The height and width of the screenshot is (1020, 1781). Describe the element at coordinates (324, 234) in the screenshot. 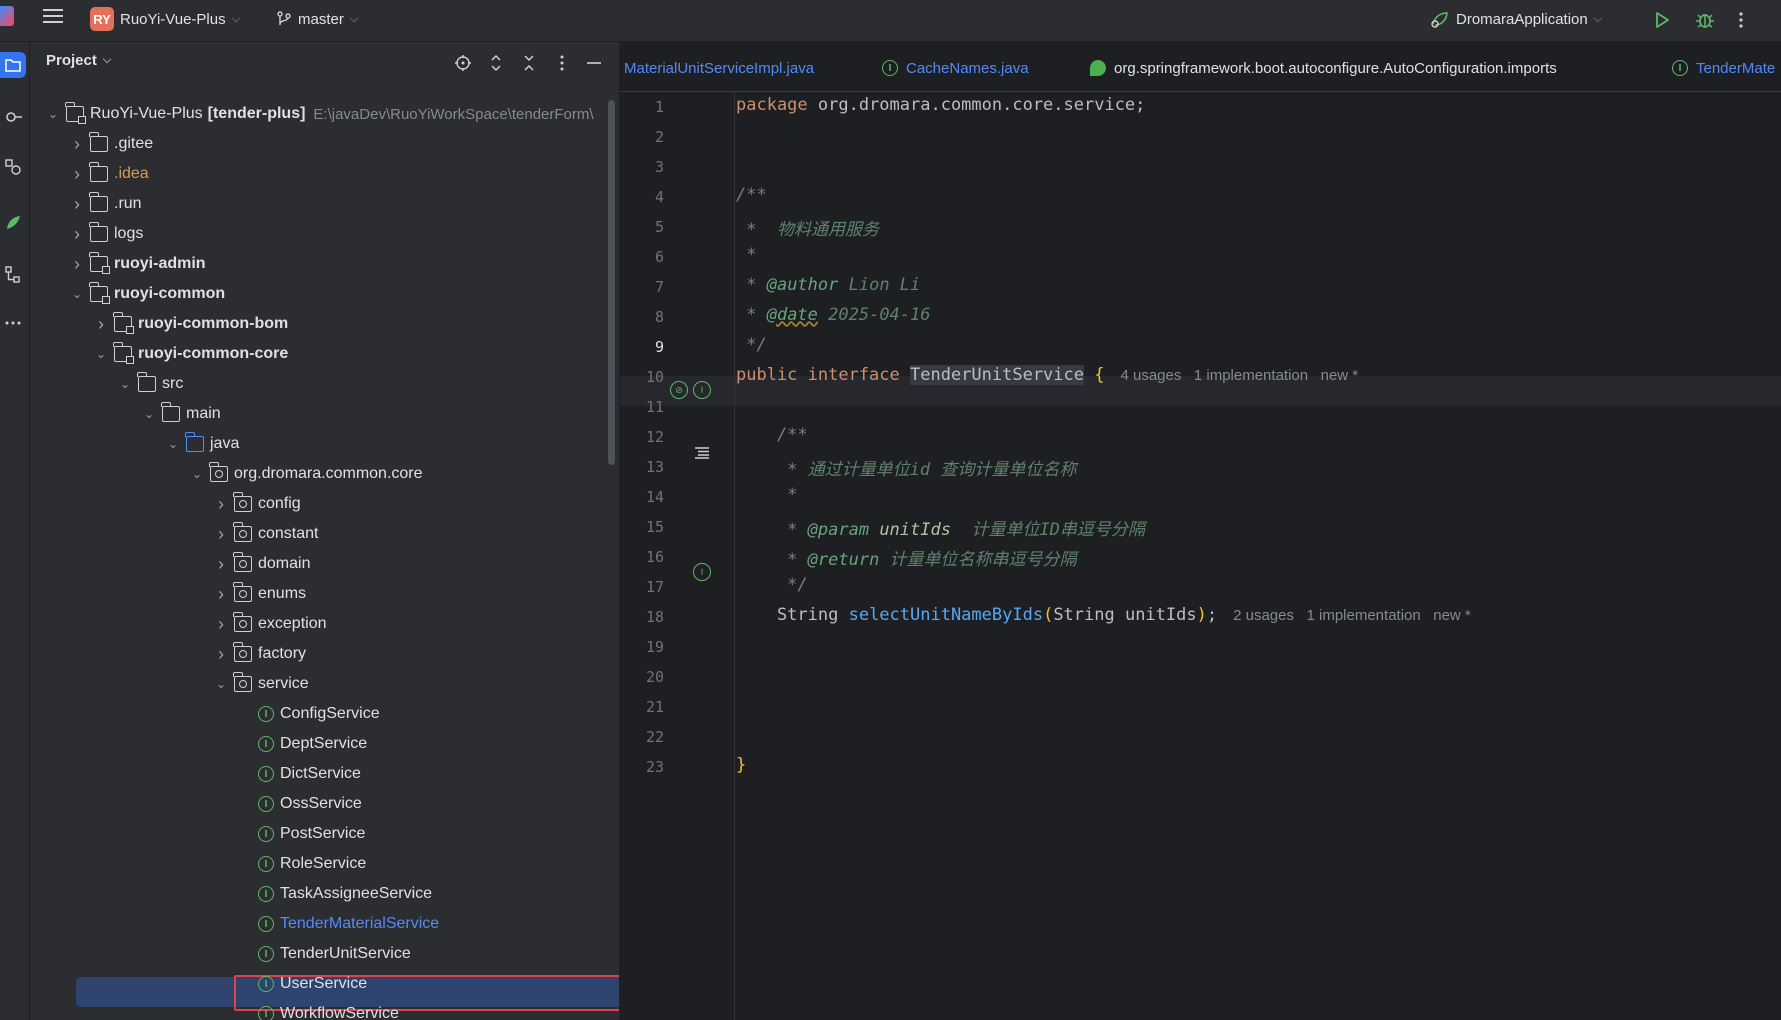

I see `tree-item: › logs` at that location.